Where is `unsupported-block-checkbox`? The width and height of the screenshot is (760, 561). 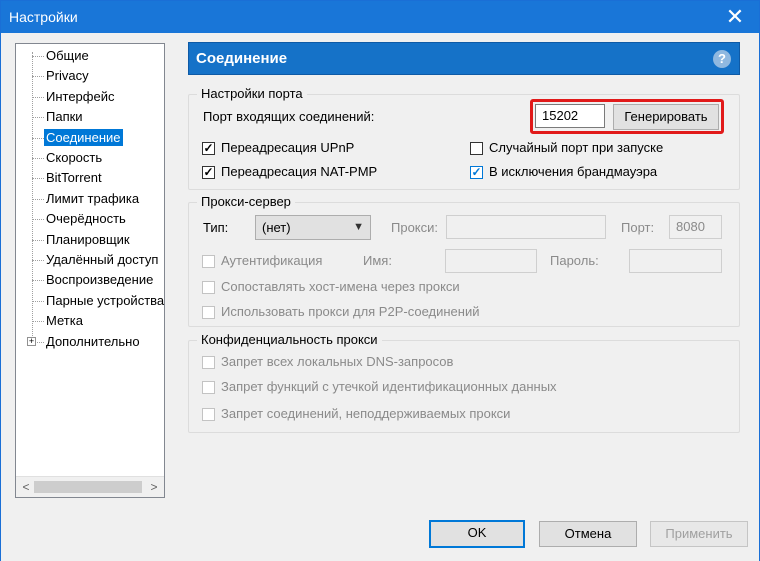
unsupported-block-checkbox is located at coordinates (208, 414).